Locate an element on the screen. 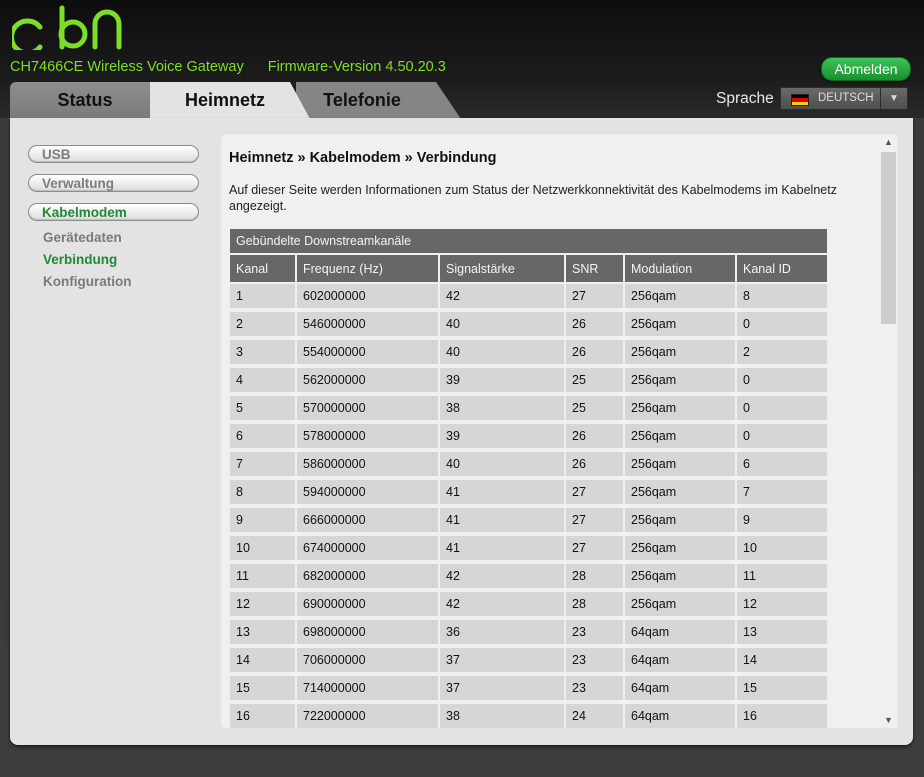  logout-button: Abmelden is located at coordinates (866, 69).